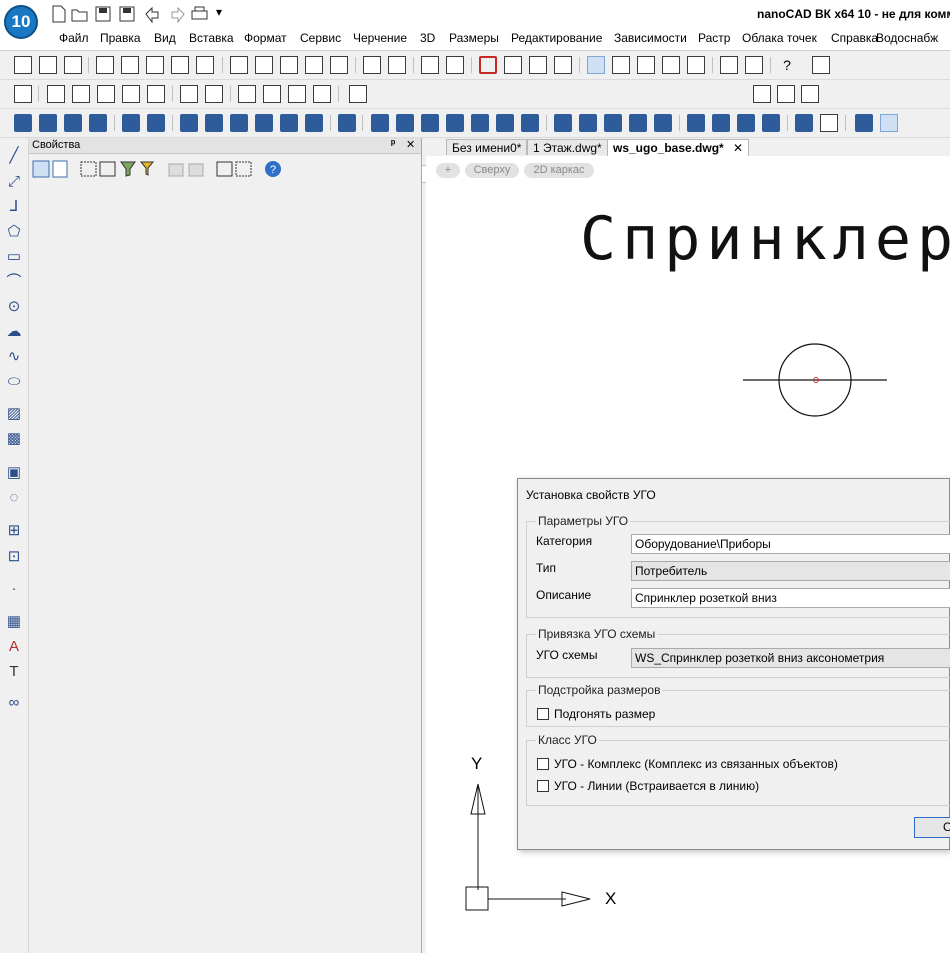 This screenshot has height=953, width=950. I want to click on copy-icon, so click(264, 65).